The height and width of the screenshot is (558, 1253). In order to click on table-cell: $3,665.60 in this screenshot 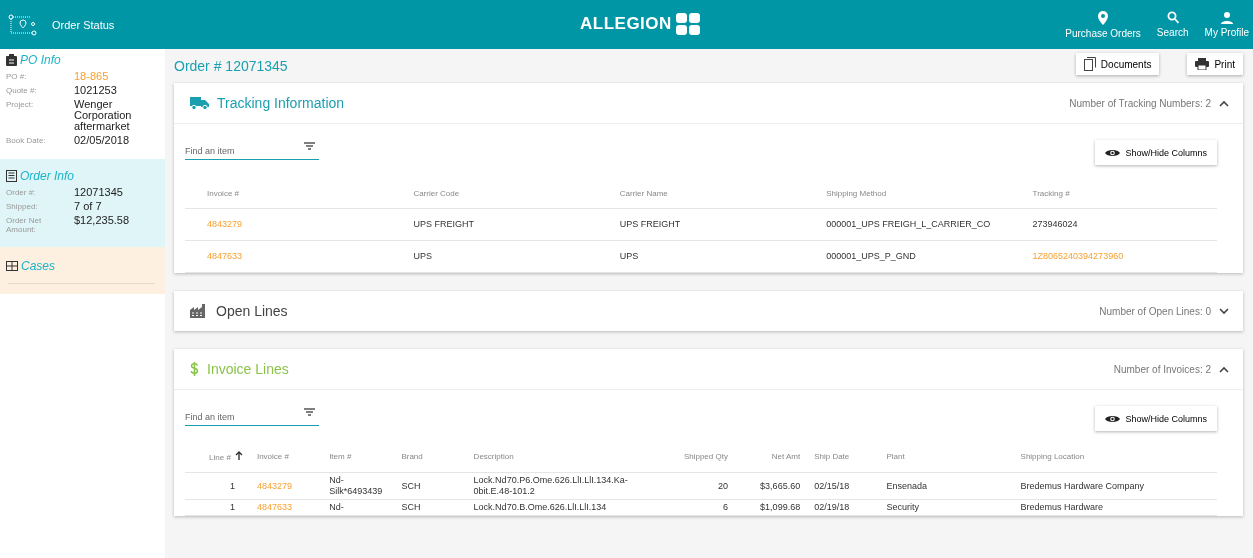, I will do `click(780, 485)`.